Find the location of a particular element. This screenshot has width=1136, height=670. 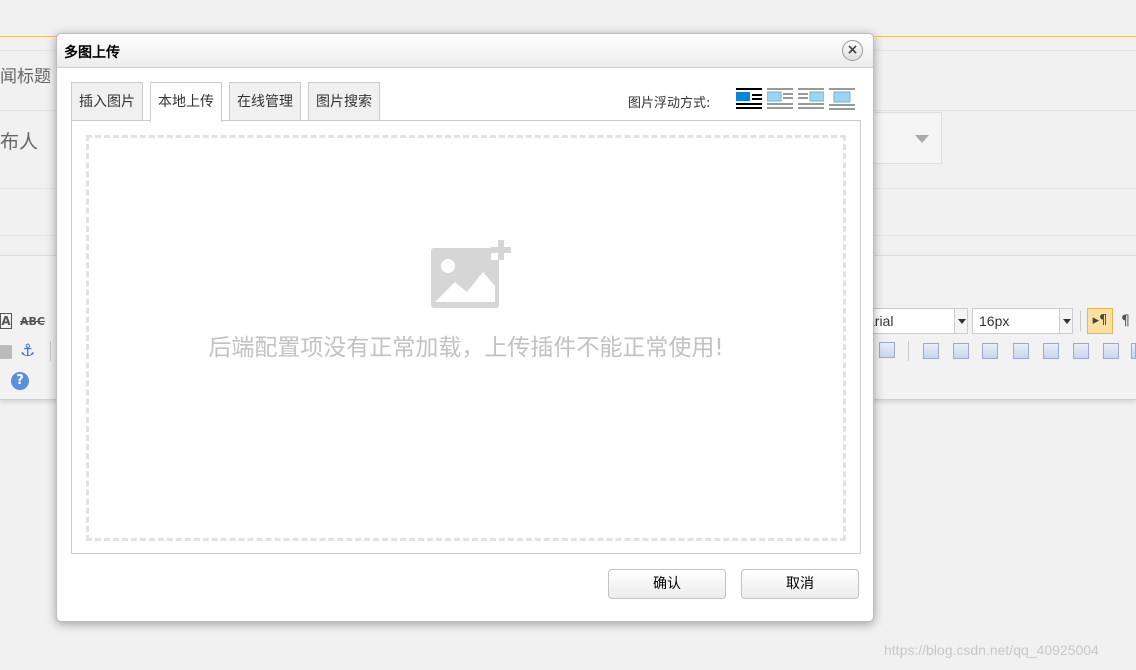

tab-insert-image: 插入图片 is located at coordinates (107, 101).